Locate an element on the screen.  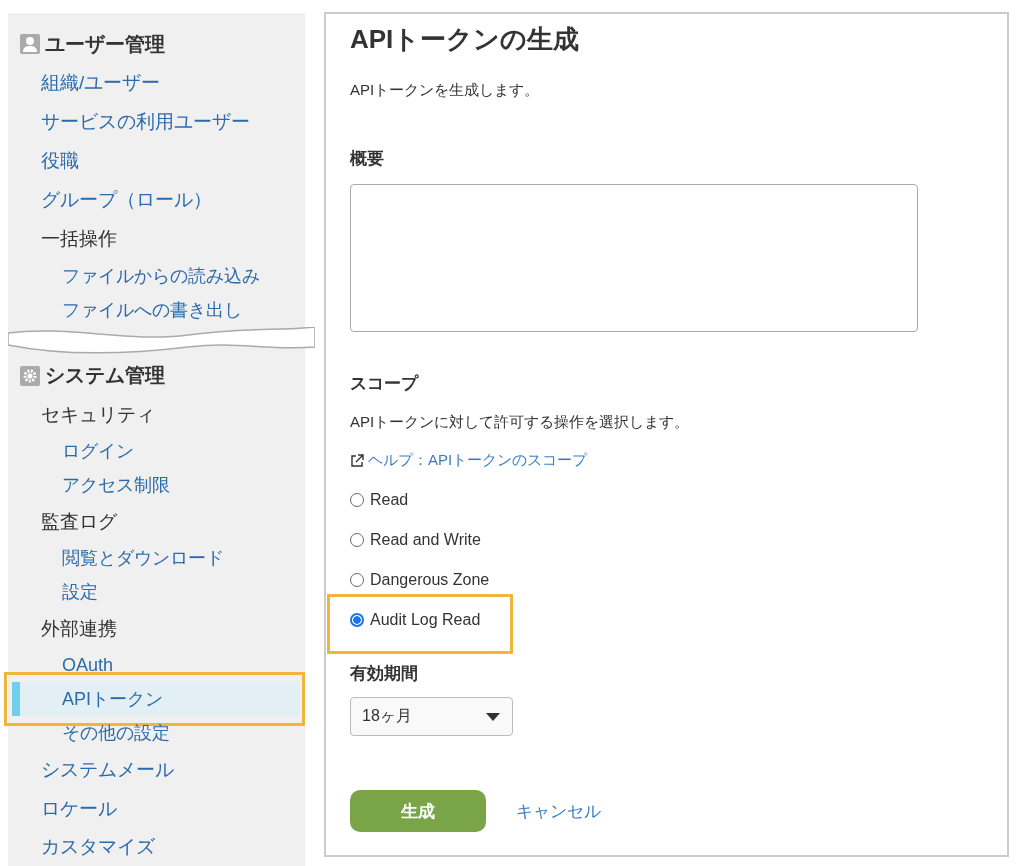
expiry-select: 18ヶ月 is located at coordinates (431, 716).